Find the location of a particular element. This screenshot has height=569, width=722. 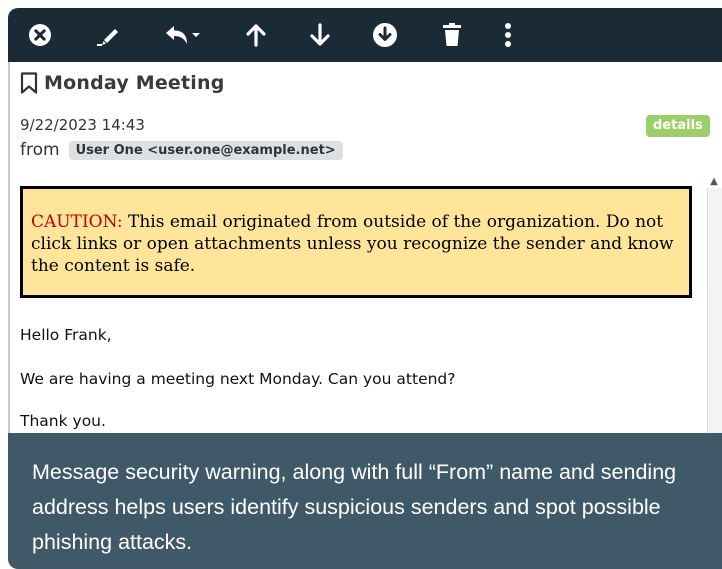

from-row: from User One <user.one@example.net> is located at coordinates (181, 150).